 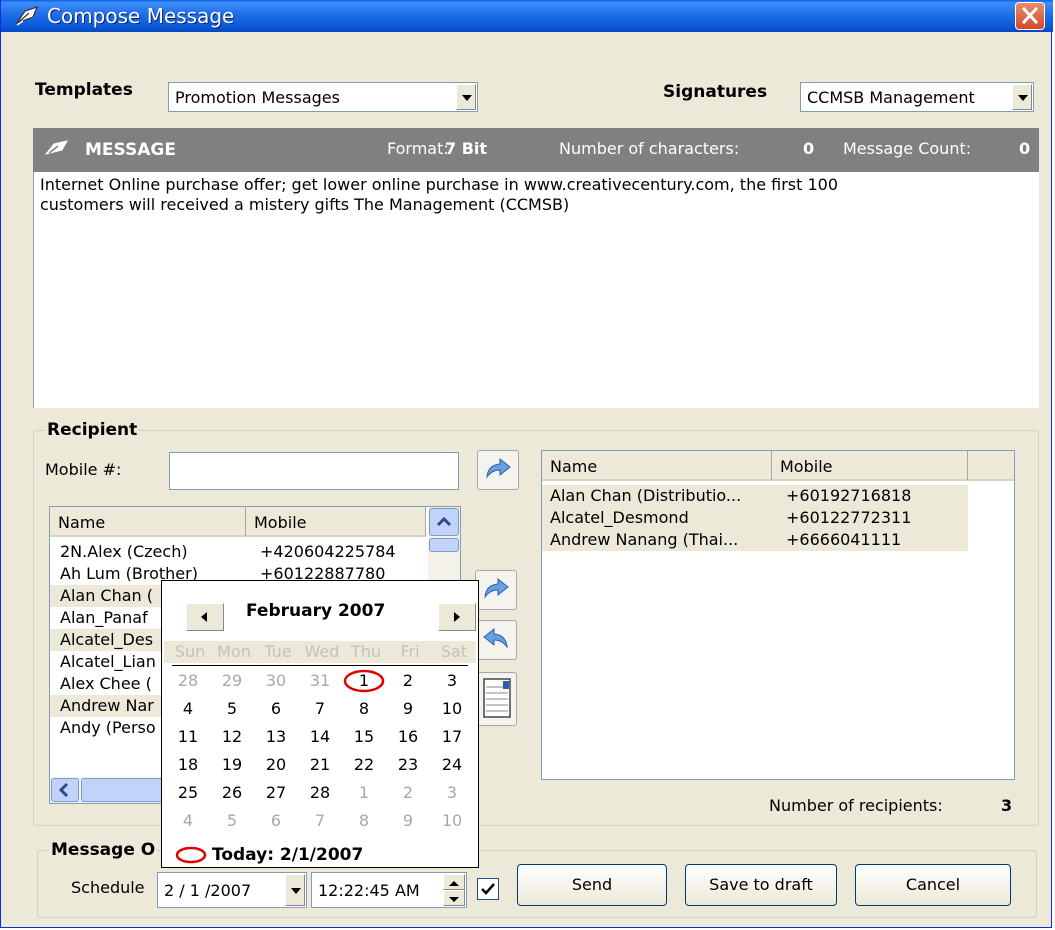 What do you see at coordinates (761, 885) in the screenshot?
I see `save-to-draft-button: Save to draft` at bounding box center [761, 885].